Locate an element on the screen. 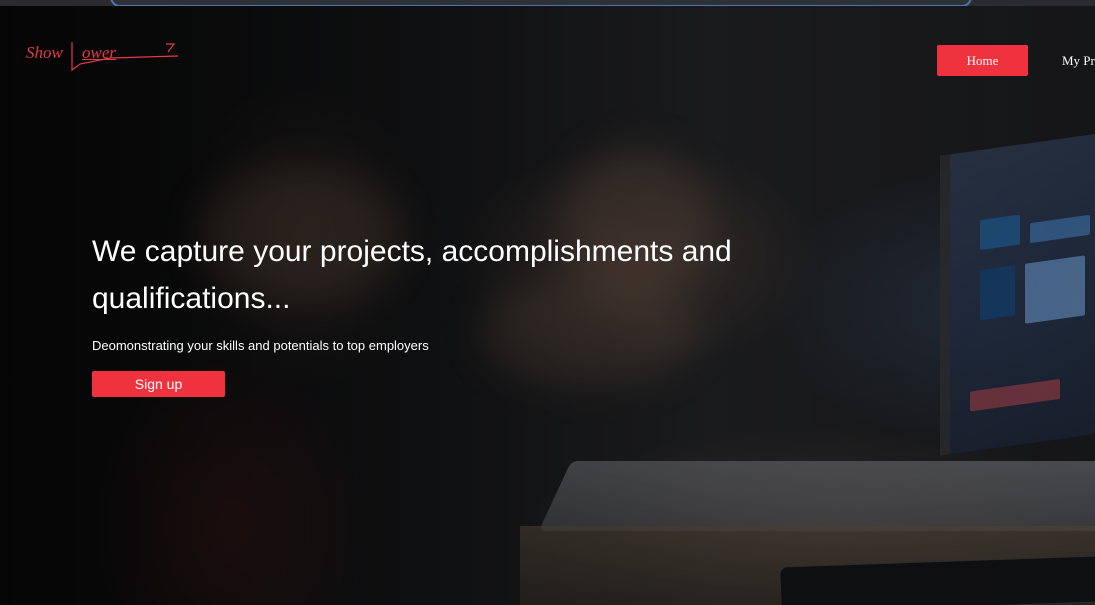 Image resolution: width=1095 pixels, height=605 pixels. logo-text-show: Show is located at coordinates (44, 52).